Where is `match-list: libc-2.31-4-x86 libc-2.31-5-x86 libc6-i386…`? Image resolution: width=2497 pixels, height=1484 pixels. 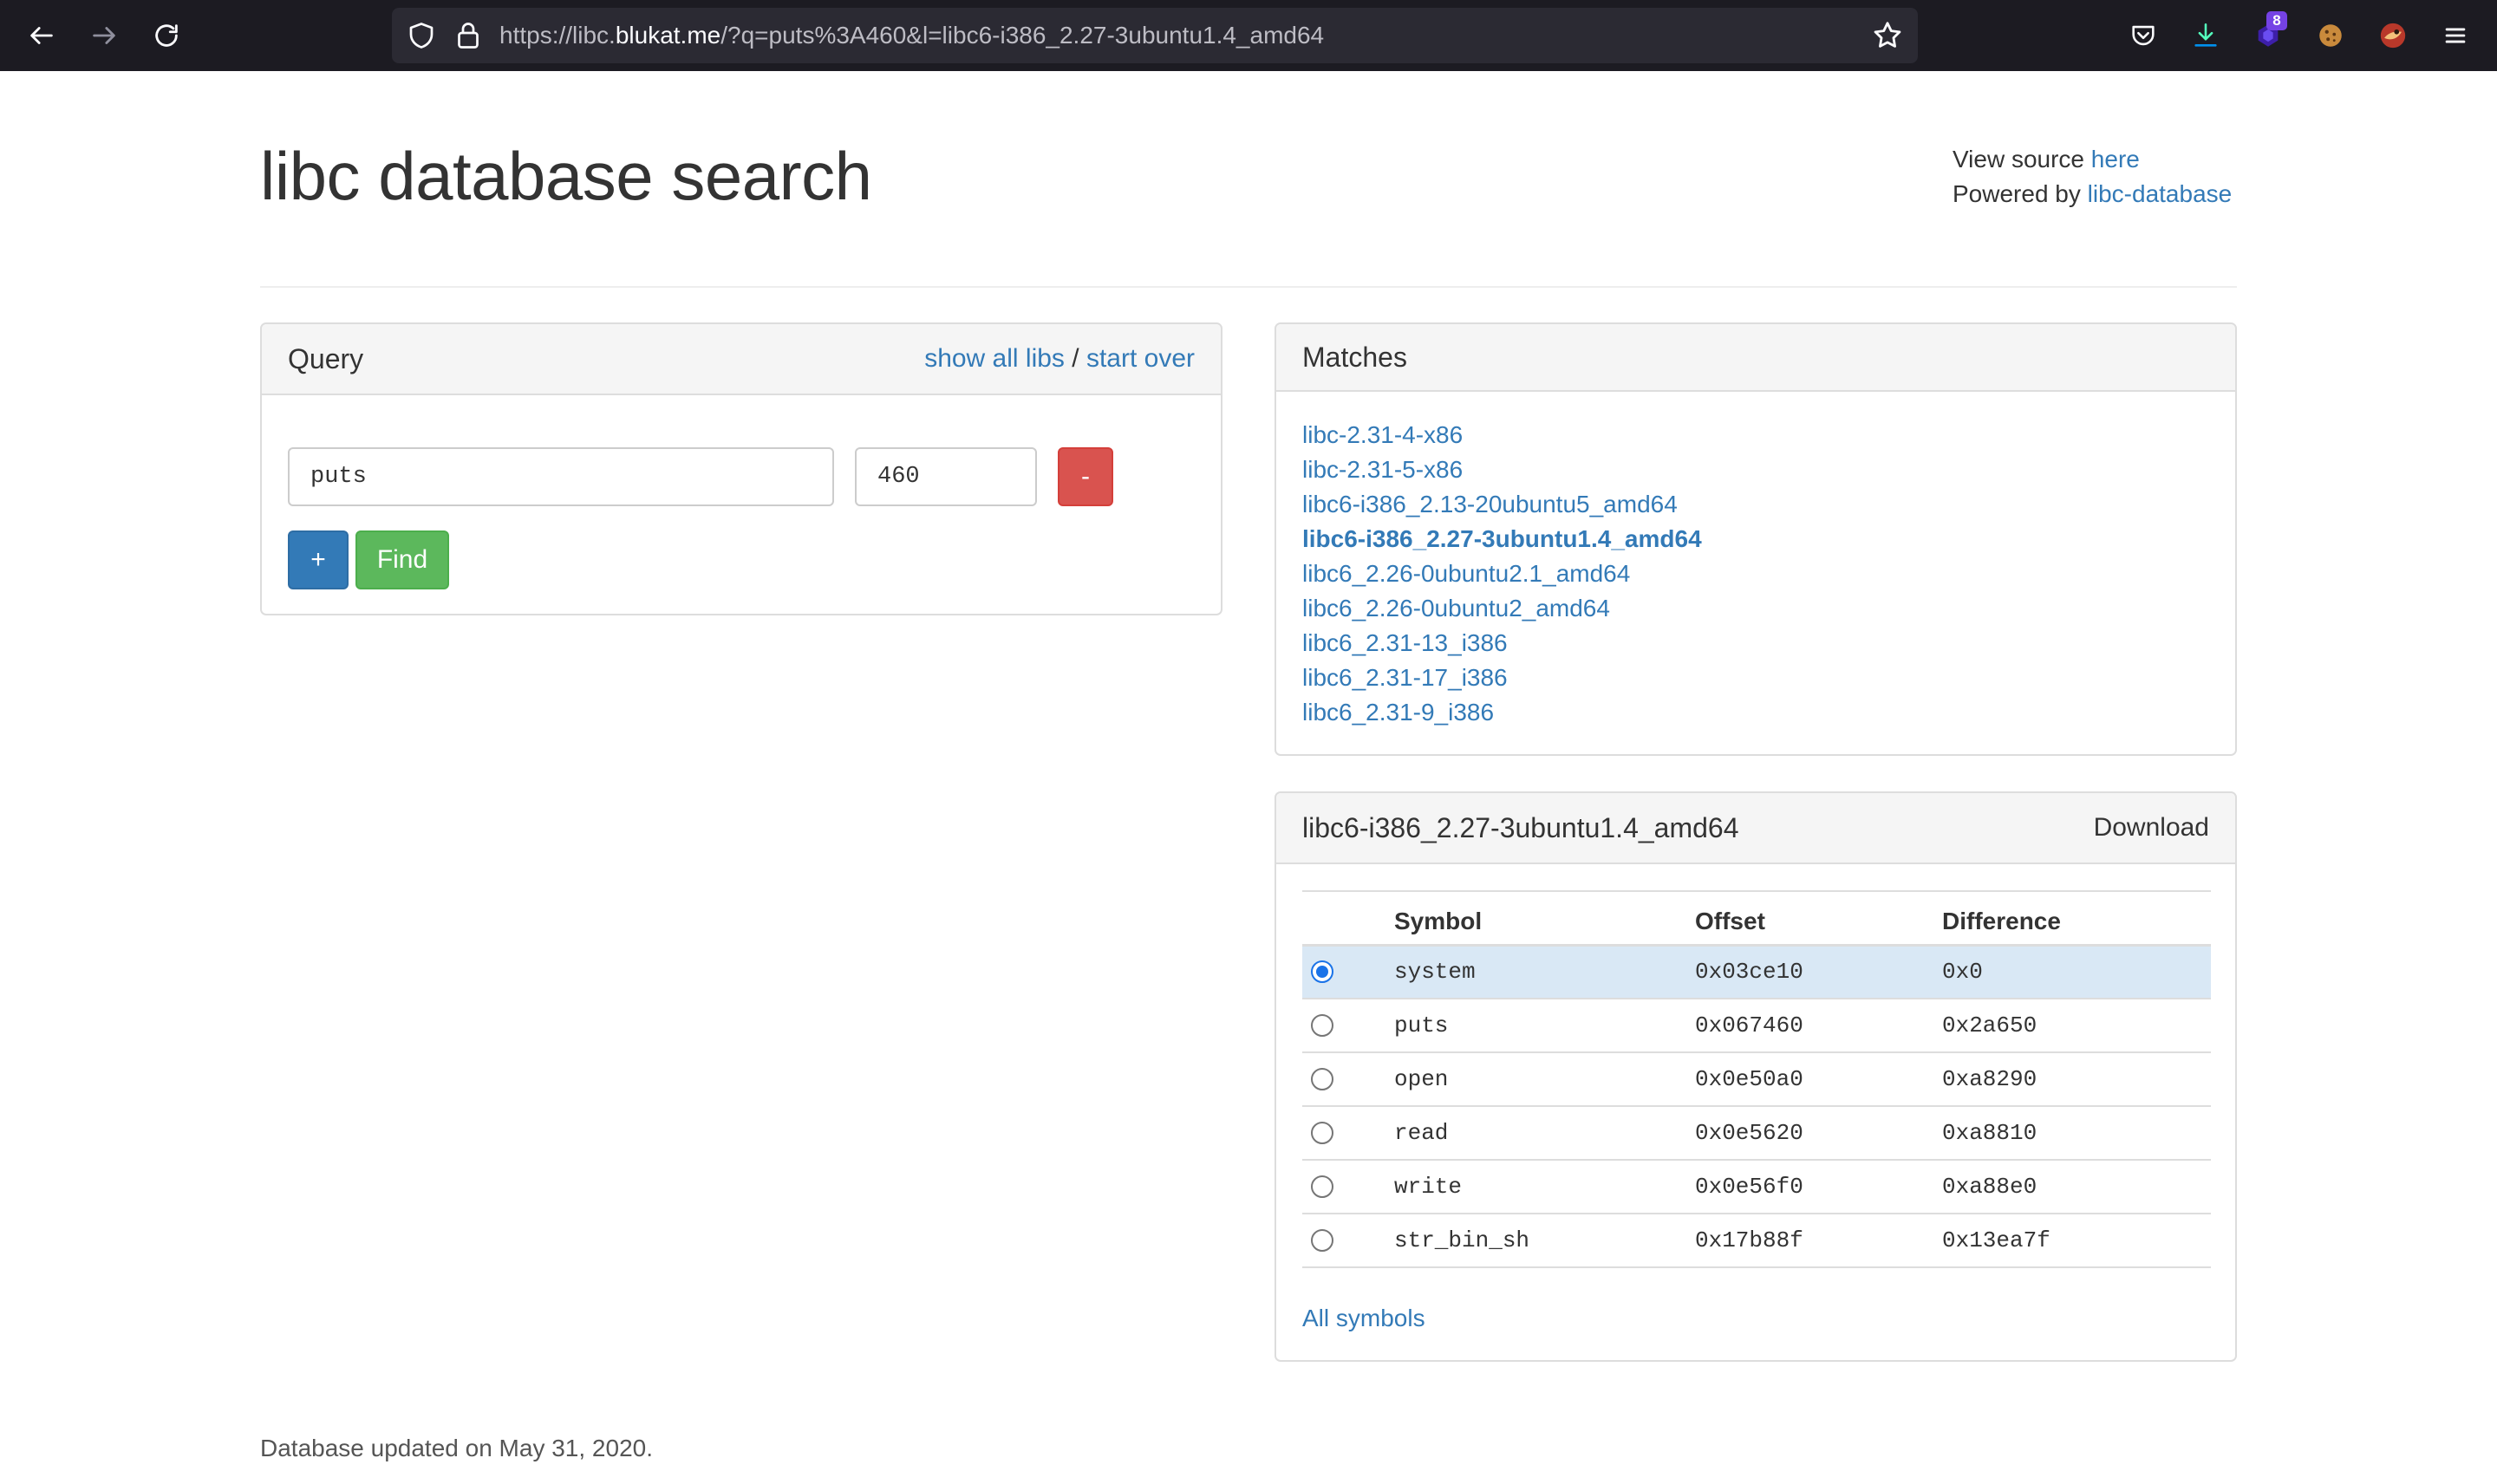
match-list: libc-2.31-4-x86 libc-2.31-5-x86 libc6-i386… is located at coordinates (1502, 574).